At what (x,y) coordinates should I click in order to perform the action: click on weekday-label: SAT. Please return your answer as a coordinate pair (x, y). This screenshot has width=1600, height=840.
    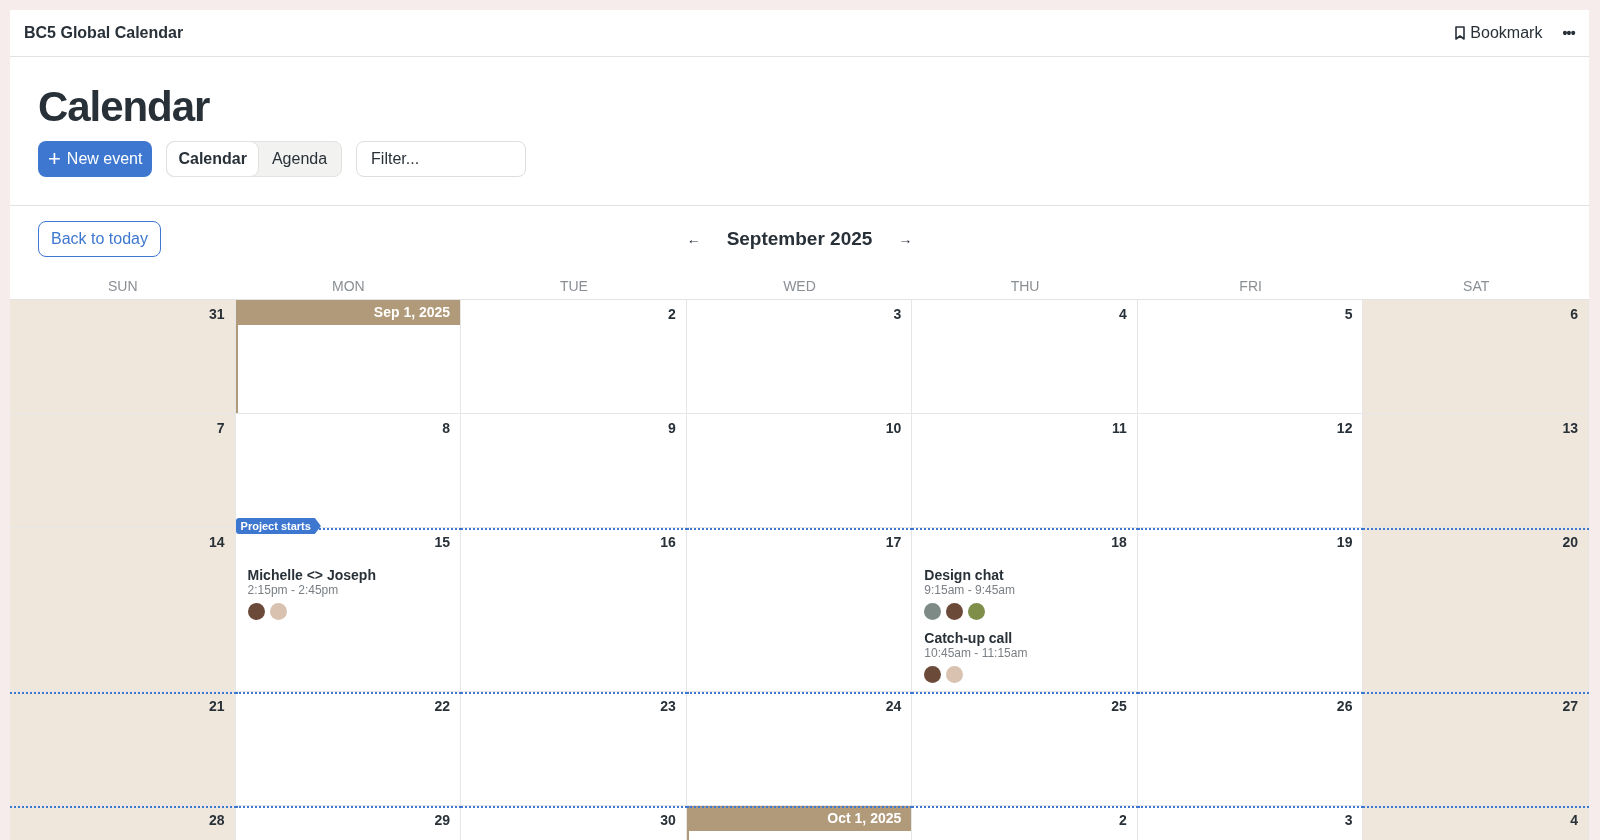
    Looking at the image, I should click on (1476, 285).